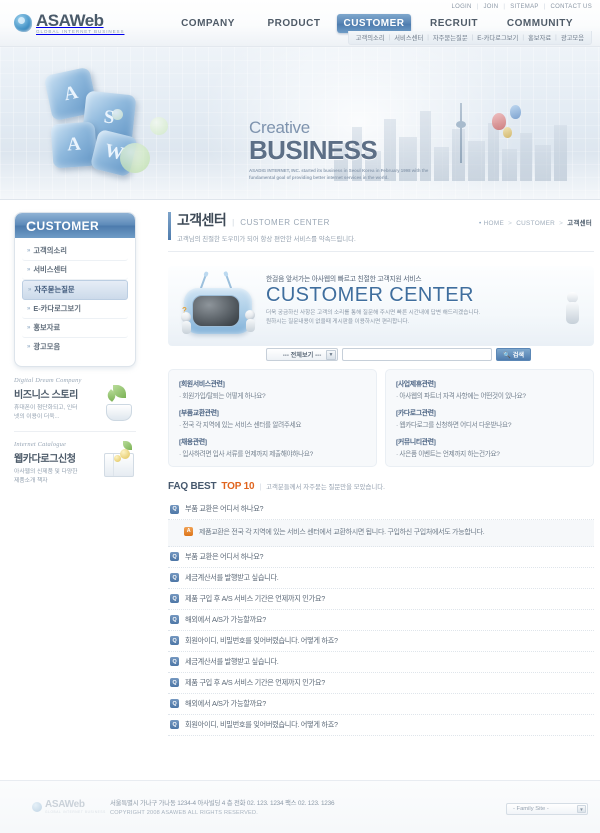 The height and width of the screenshot is (833, 600). What do you see at coordinates (272, 447) in the screenshot?
I see `faq-category-group: [채용관련] · 입사하려면 입사 서류를 언제까지 제출해야하나요?` at bounding box center [272, 447].